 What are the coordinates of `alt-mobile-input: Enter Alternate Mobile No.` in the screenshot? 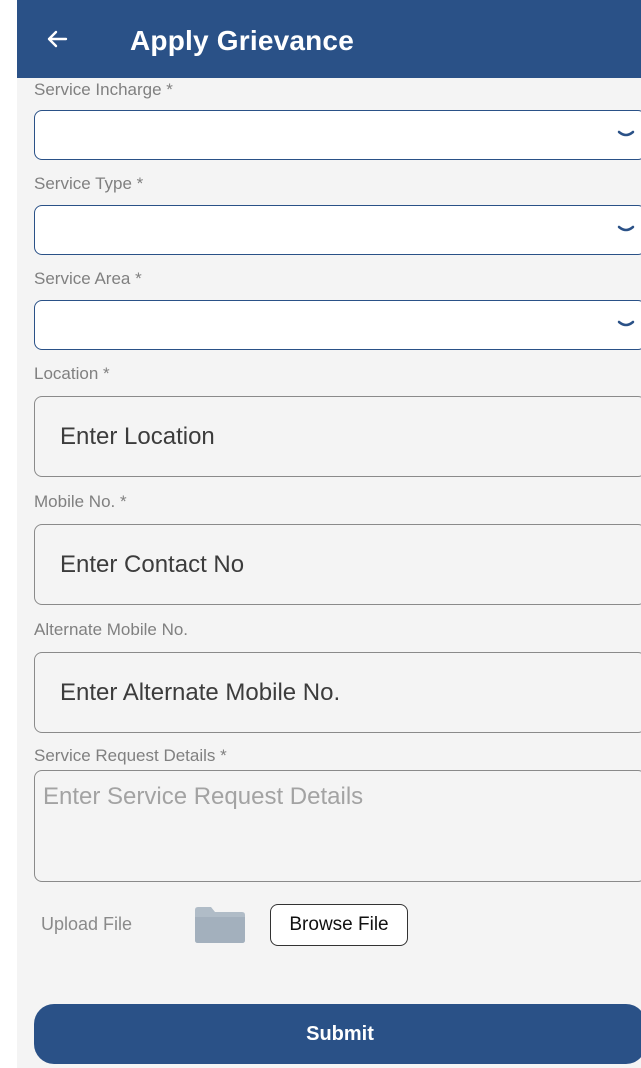 It's located at (337, 692).